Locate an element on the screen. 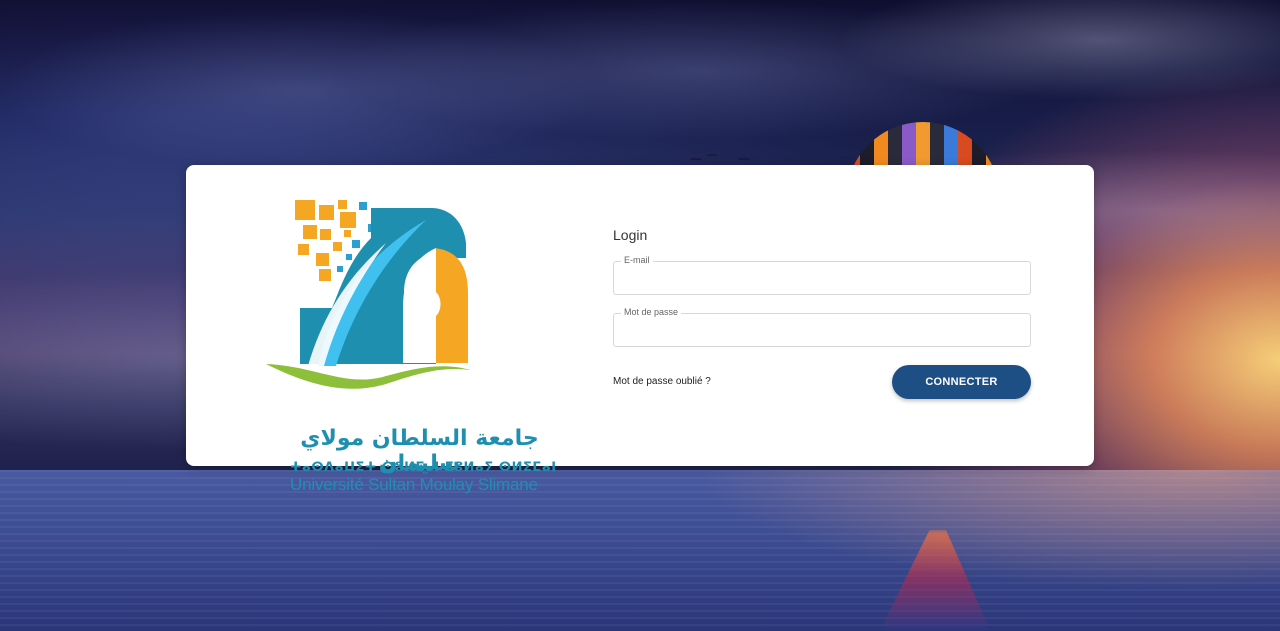  connect-button: CONNECTER is located at coordinates (961, 382).